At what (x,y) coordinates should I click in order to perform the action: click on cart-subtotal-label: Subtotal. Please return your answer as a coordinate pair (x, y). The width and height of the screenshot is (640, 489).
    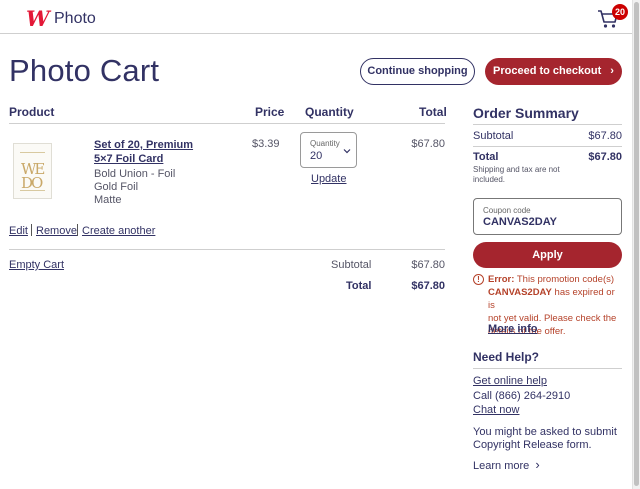
    Looking at the image, I should click on (351, 265).